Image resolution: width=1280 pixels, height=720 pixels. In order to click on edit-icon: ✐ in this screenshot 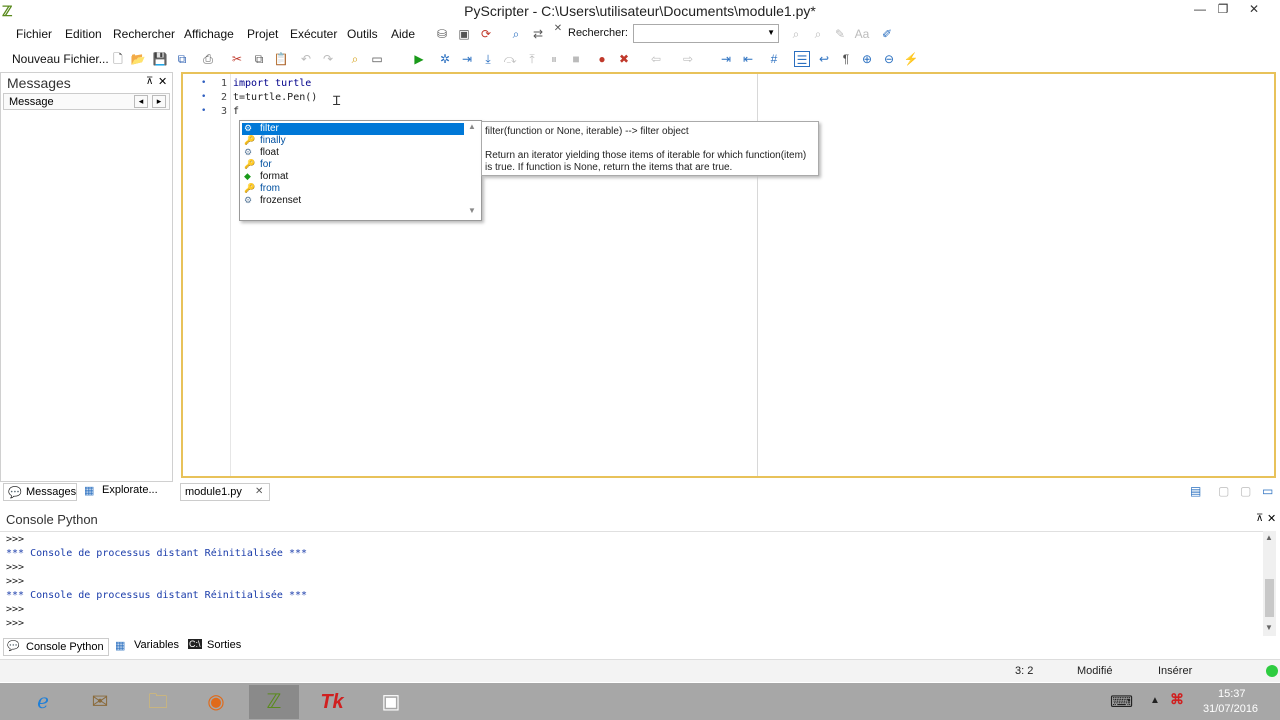, I will do `click(887, 34)`.